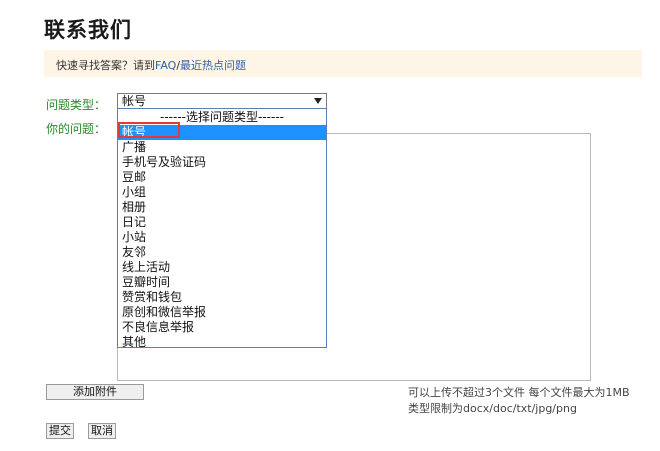  I want to click on dropdown-option: 友邻, so click(222, 252).